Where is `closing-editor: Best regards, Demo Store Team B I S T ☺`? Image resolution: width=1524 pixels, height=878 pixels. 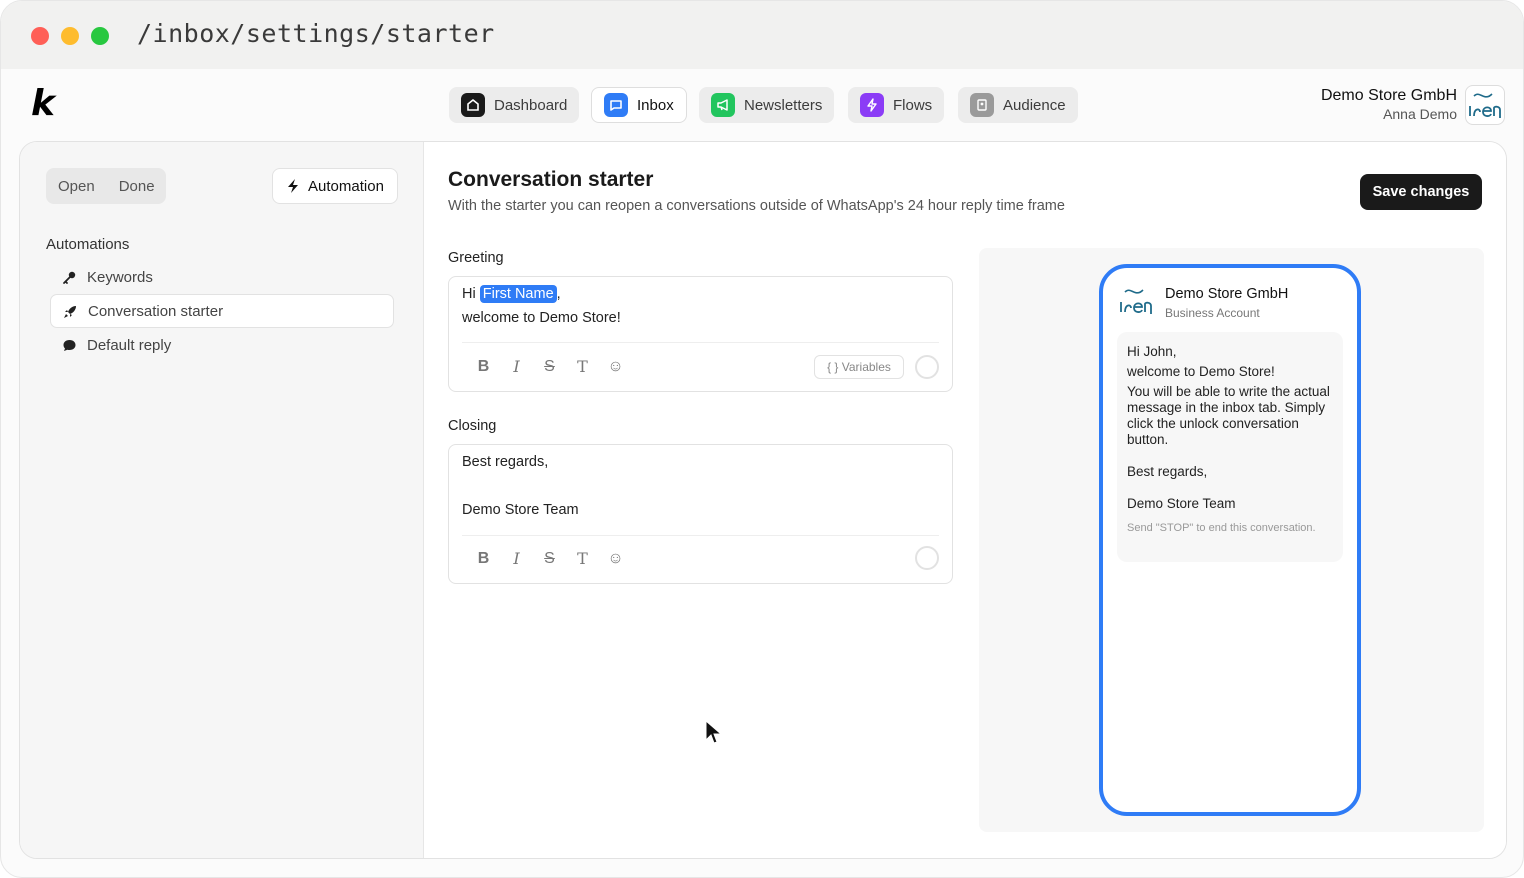 closing-editor: Best regards, Demo Store Team B I S T ☺ is located at coordinates (700, 514).